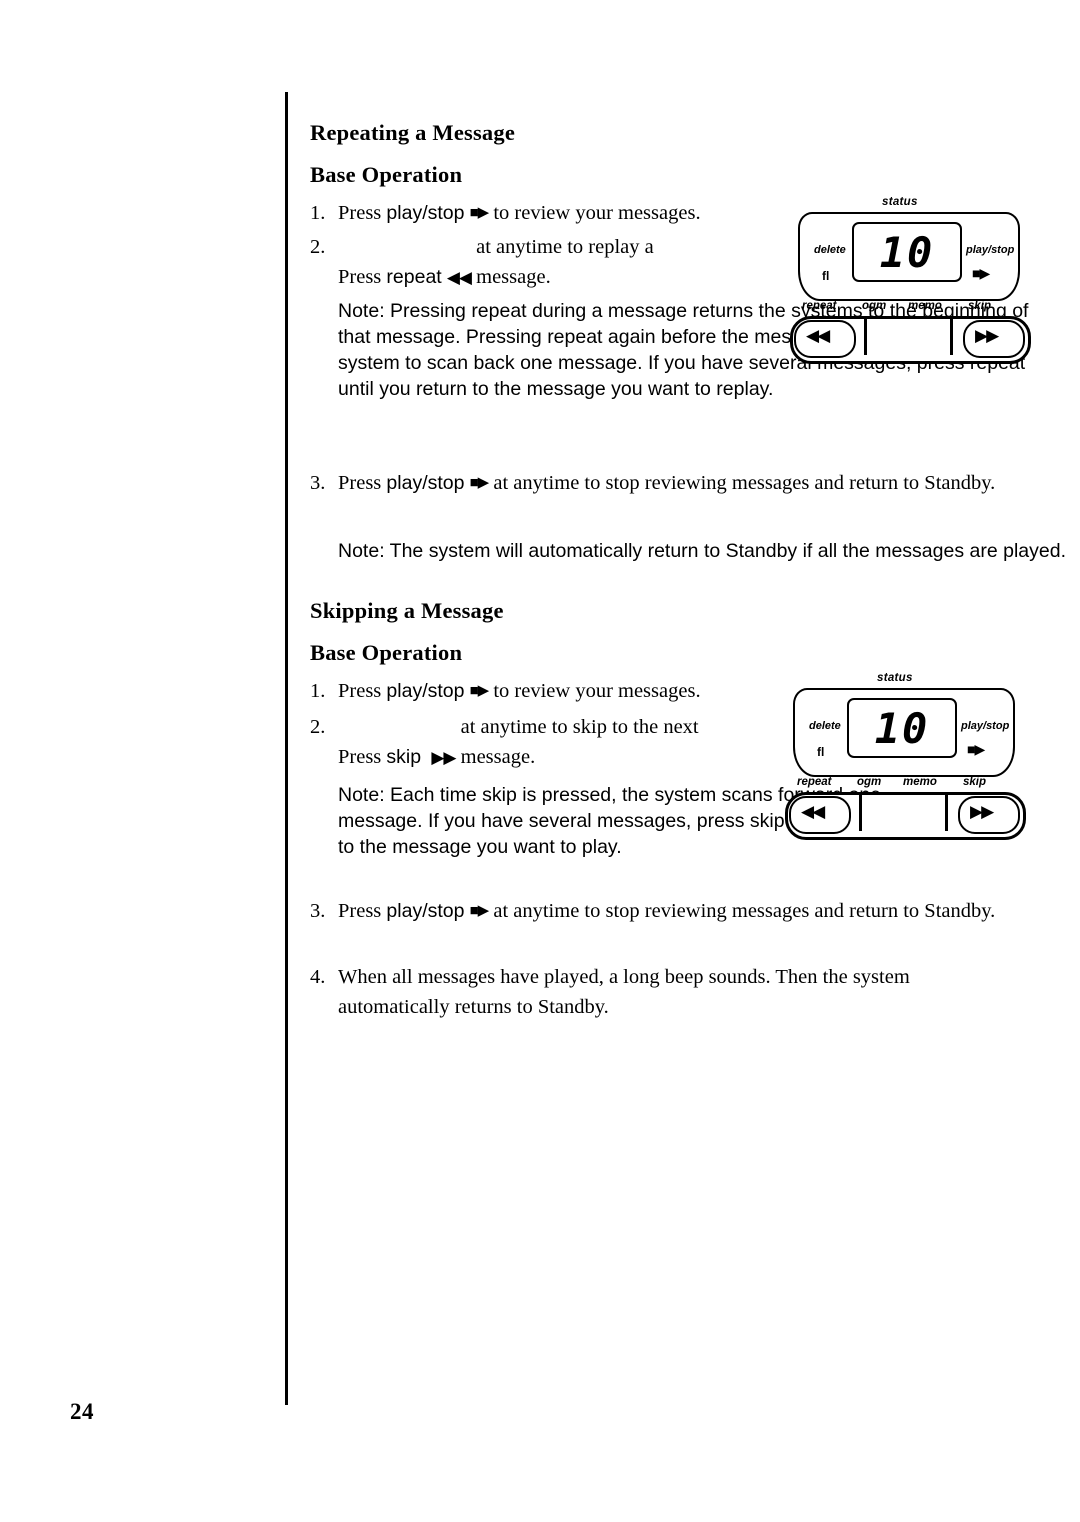 This screenshot has width=1080, height=1522. I want to click on note-keyword-skip-2: skip, so click(767, 821).